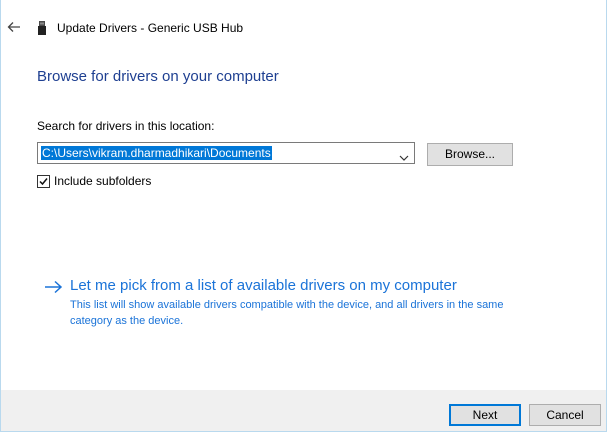  What do you see at coordinates (14, 27) in the screenshot?
I see `back-arrow-icon` at bounding box center [14, 27].